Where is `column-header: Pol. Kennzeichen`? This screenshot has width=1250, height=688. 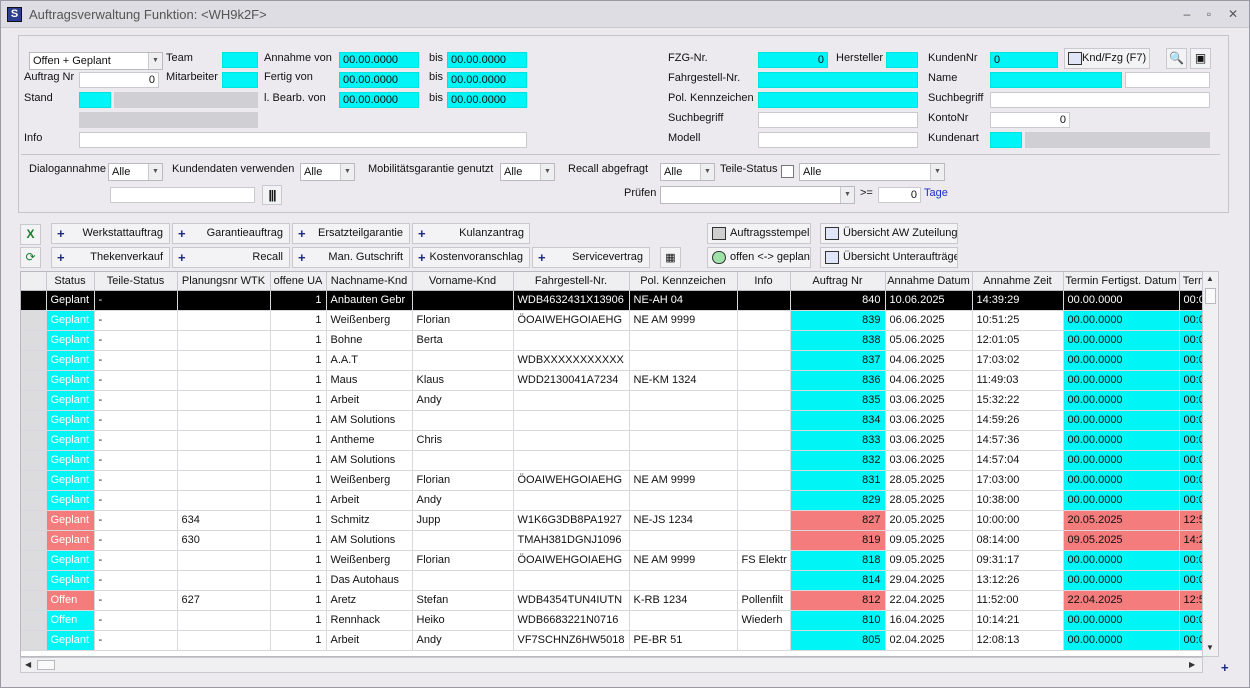 column-header: Pol. Kennzeichen is located at coordinates (683, 281).